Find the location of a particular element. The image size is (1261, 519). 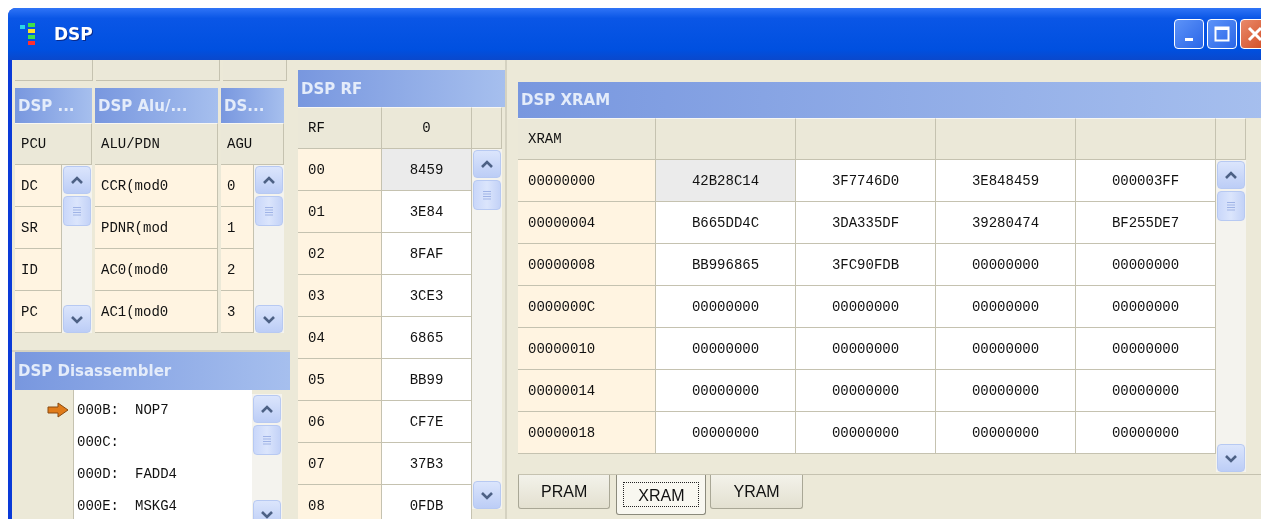

value-cell: 8FAF is located at coordinates (427, 254).